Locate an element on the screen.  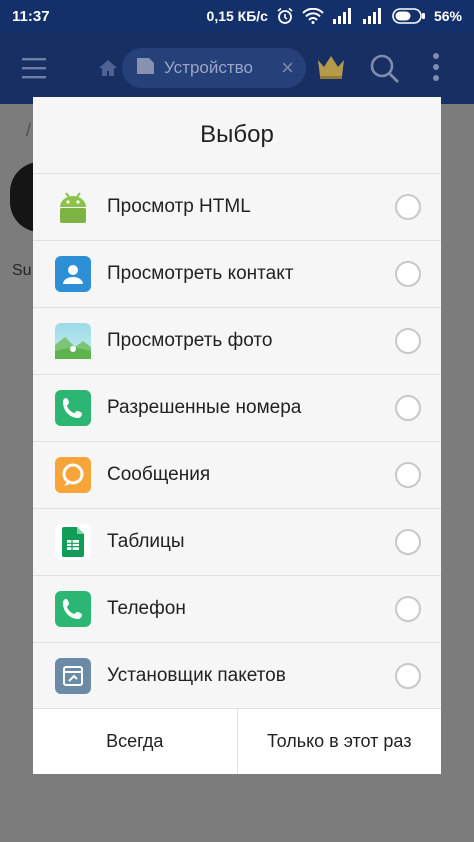
option-html-viewer: Просмотр HTML is located at coordinates (237, 207).